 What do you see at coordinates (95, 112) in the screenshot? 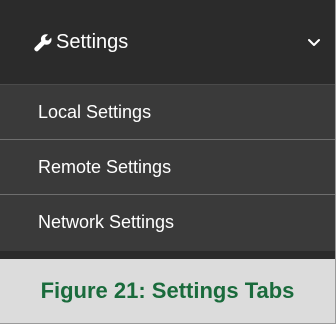
I see `tab-local-settings-label: Local Settings` at bounding box center [95, 112].